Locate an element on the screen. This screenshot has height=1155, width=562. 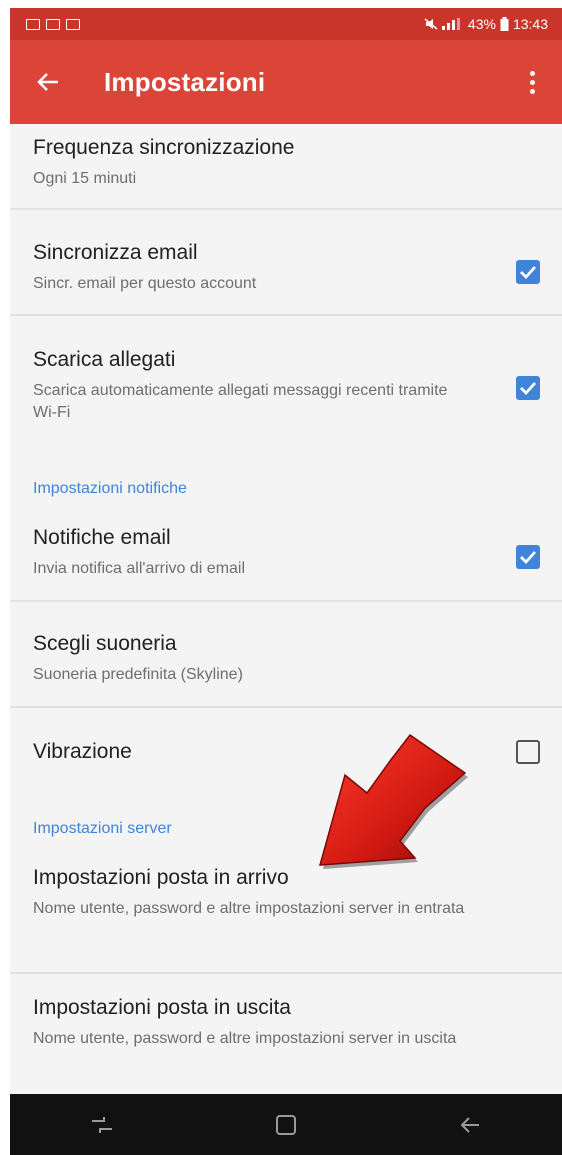
home-icon is located at coordinates (286, 1124).